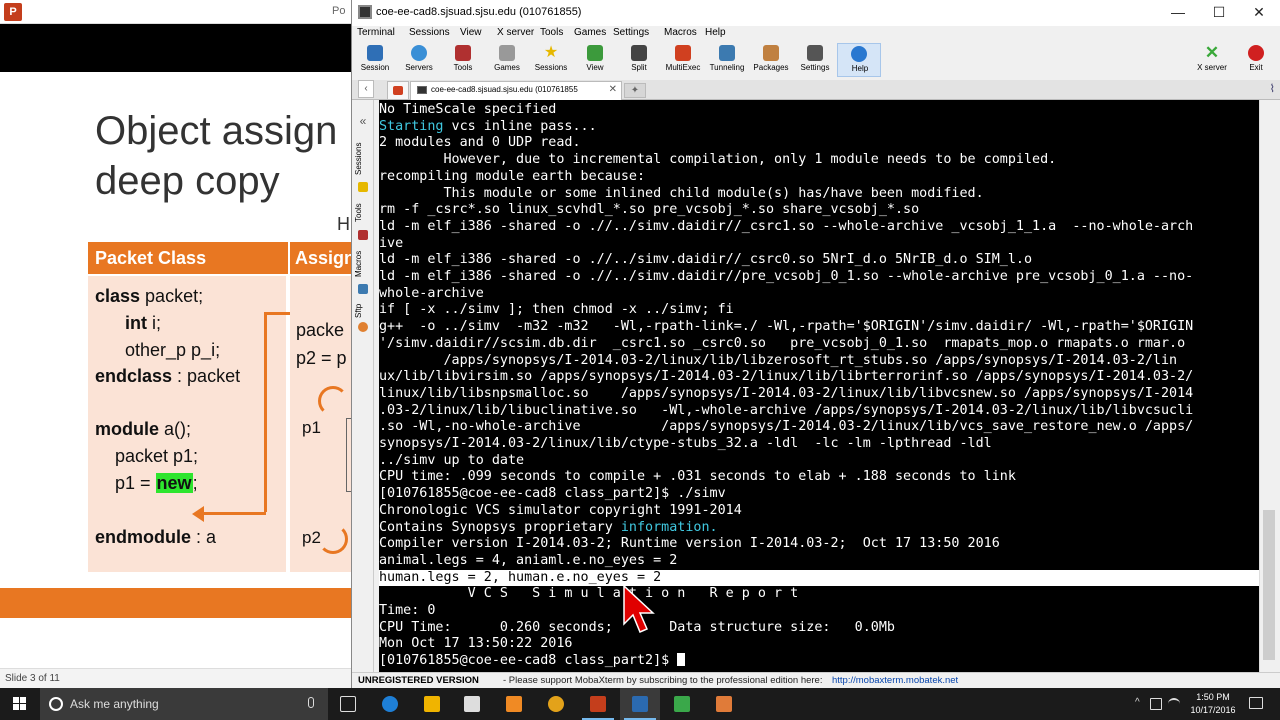  I want to click on settings-icon, so click(815, 53).